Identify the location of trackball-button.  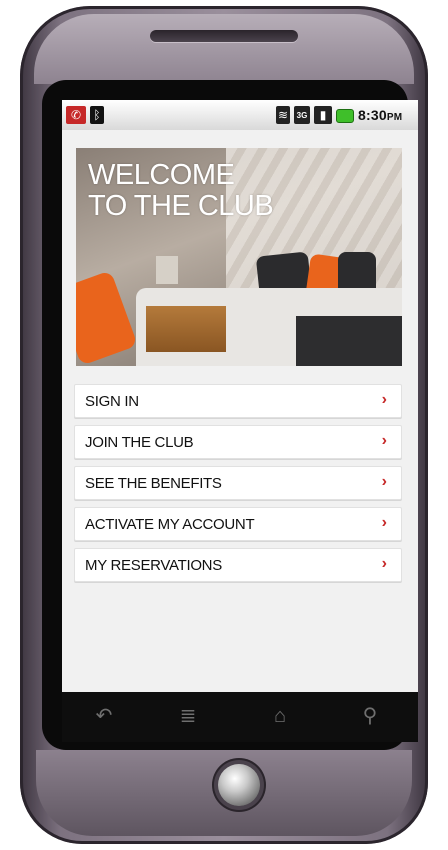
(239, 785).